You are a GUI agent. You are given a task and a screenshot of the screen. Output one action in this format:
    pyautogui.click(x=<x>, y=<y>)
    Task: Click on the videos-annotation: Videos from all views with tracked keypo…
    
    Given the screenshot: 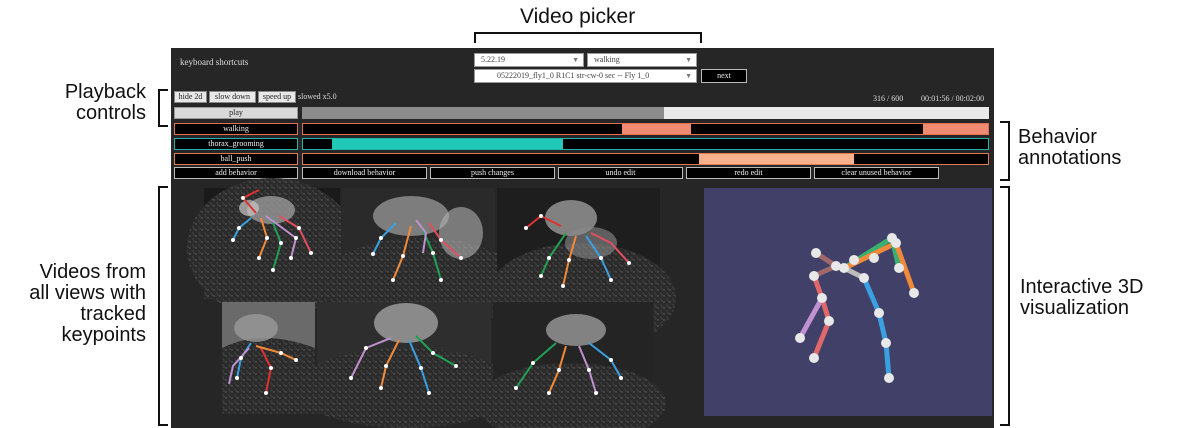 What is the action you would take?
    pyautogui.click(x=87, y=303)
    